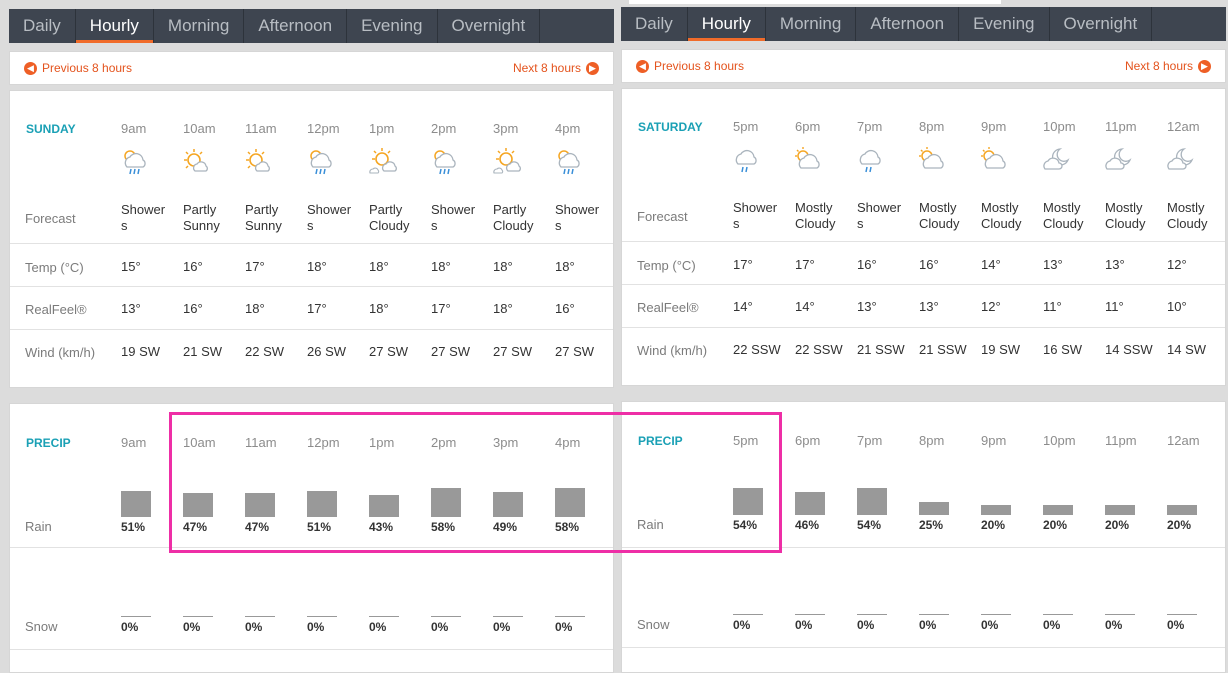  I want to click on hour-label: 6pm, so click(808, 440).